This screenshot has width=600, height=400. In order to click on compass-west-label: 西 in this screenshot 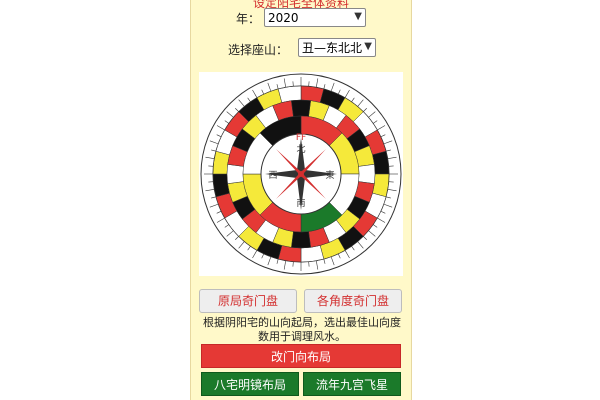, I will do `click(272, 175)`.